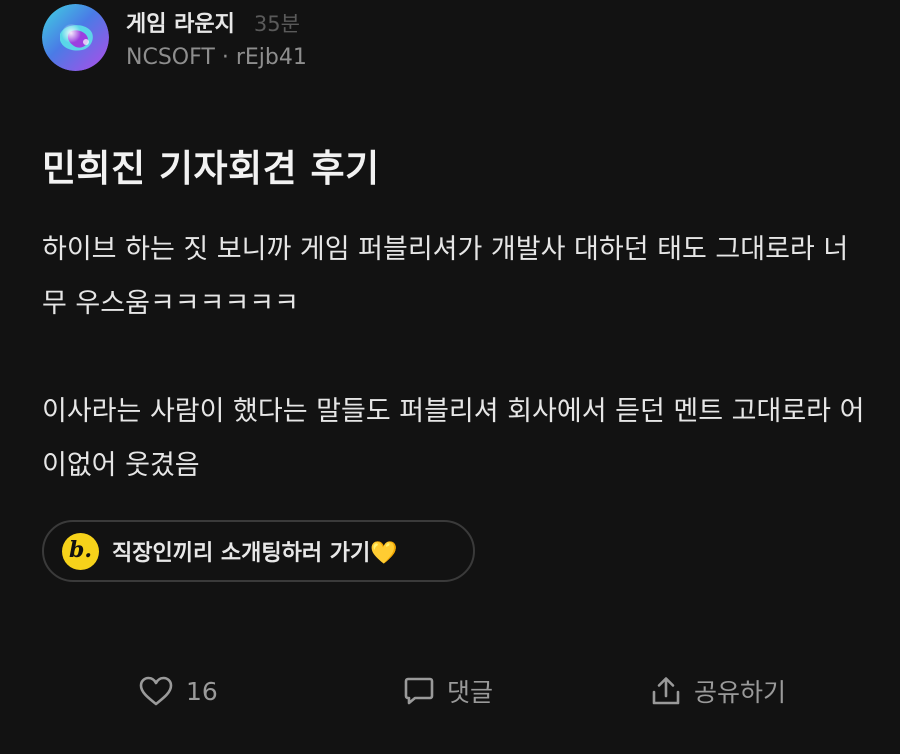 This screenshot has width=900, height=754. What do you see at coordinates (211, 168) in the screenshot?
I see `post-title: 민희진 기자회견 후기` at bounding box center [211, 168].